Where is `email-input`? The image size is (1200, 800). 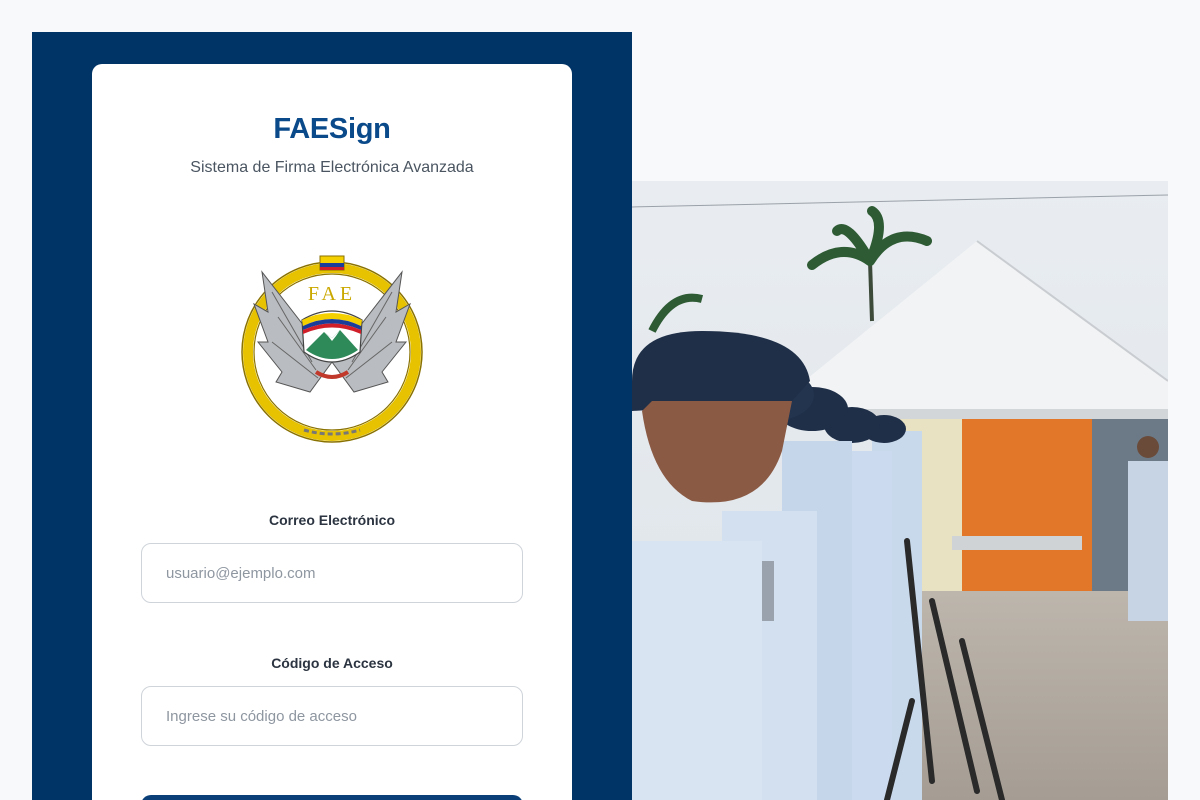 email-input is located at coordinates (332, 573).